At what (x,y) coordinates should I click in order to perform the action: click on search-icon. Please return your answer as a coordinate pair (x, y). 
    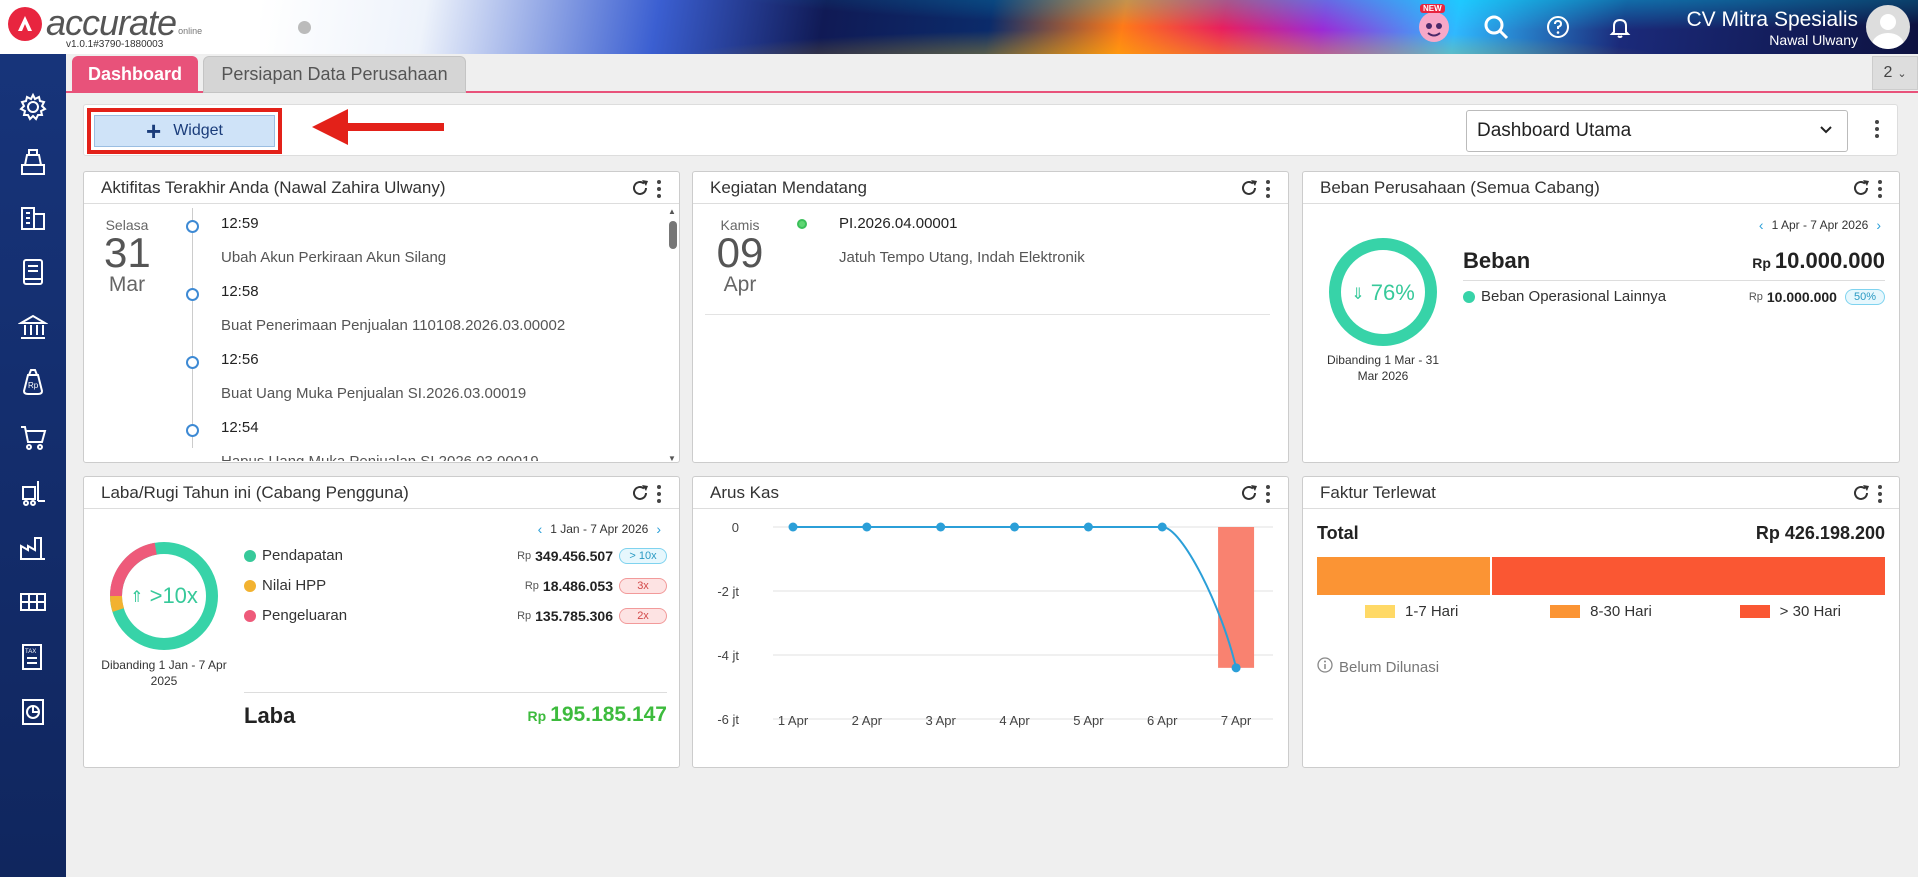
    Looking at the image, I should click on (1496, 27).